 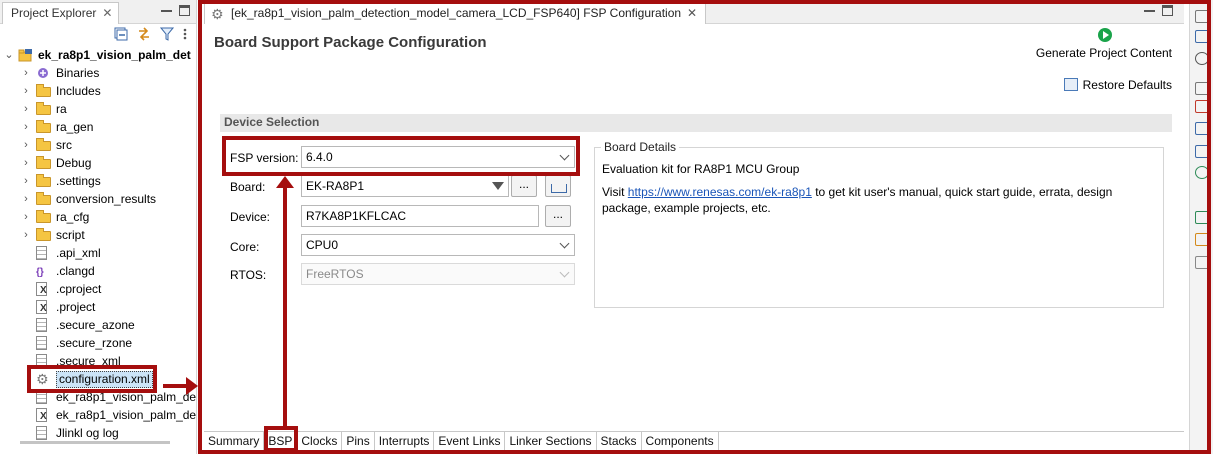 I want to click on file-icon, so click(x=41, y=253).